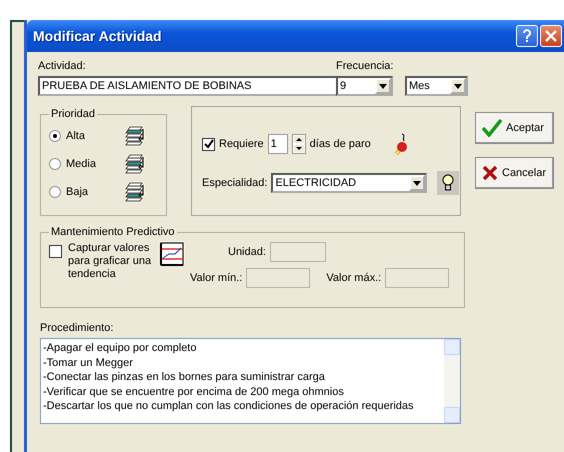 The width and height of the screenshot is (564, 452). Describe the element at coordinates (98, 36) in the screenshot. I see `window-title: Modificar Actividad` at that location.